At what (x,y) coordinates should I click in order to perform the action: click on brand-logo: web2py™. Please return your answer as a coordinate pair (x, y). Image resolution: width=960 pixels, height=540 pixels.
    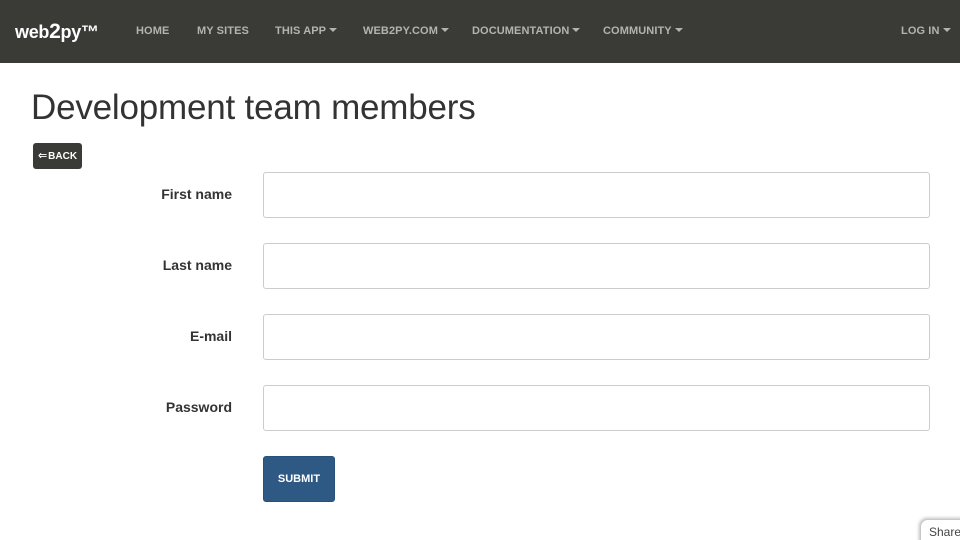
    Looking at the image, I should click on (57, 32).